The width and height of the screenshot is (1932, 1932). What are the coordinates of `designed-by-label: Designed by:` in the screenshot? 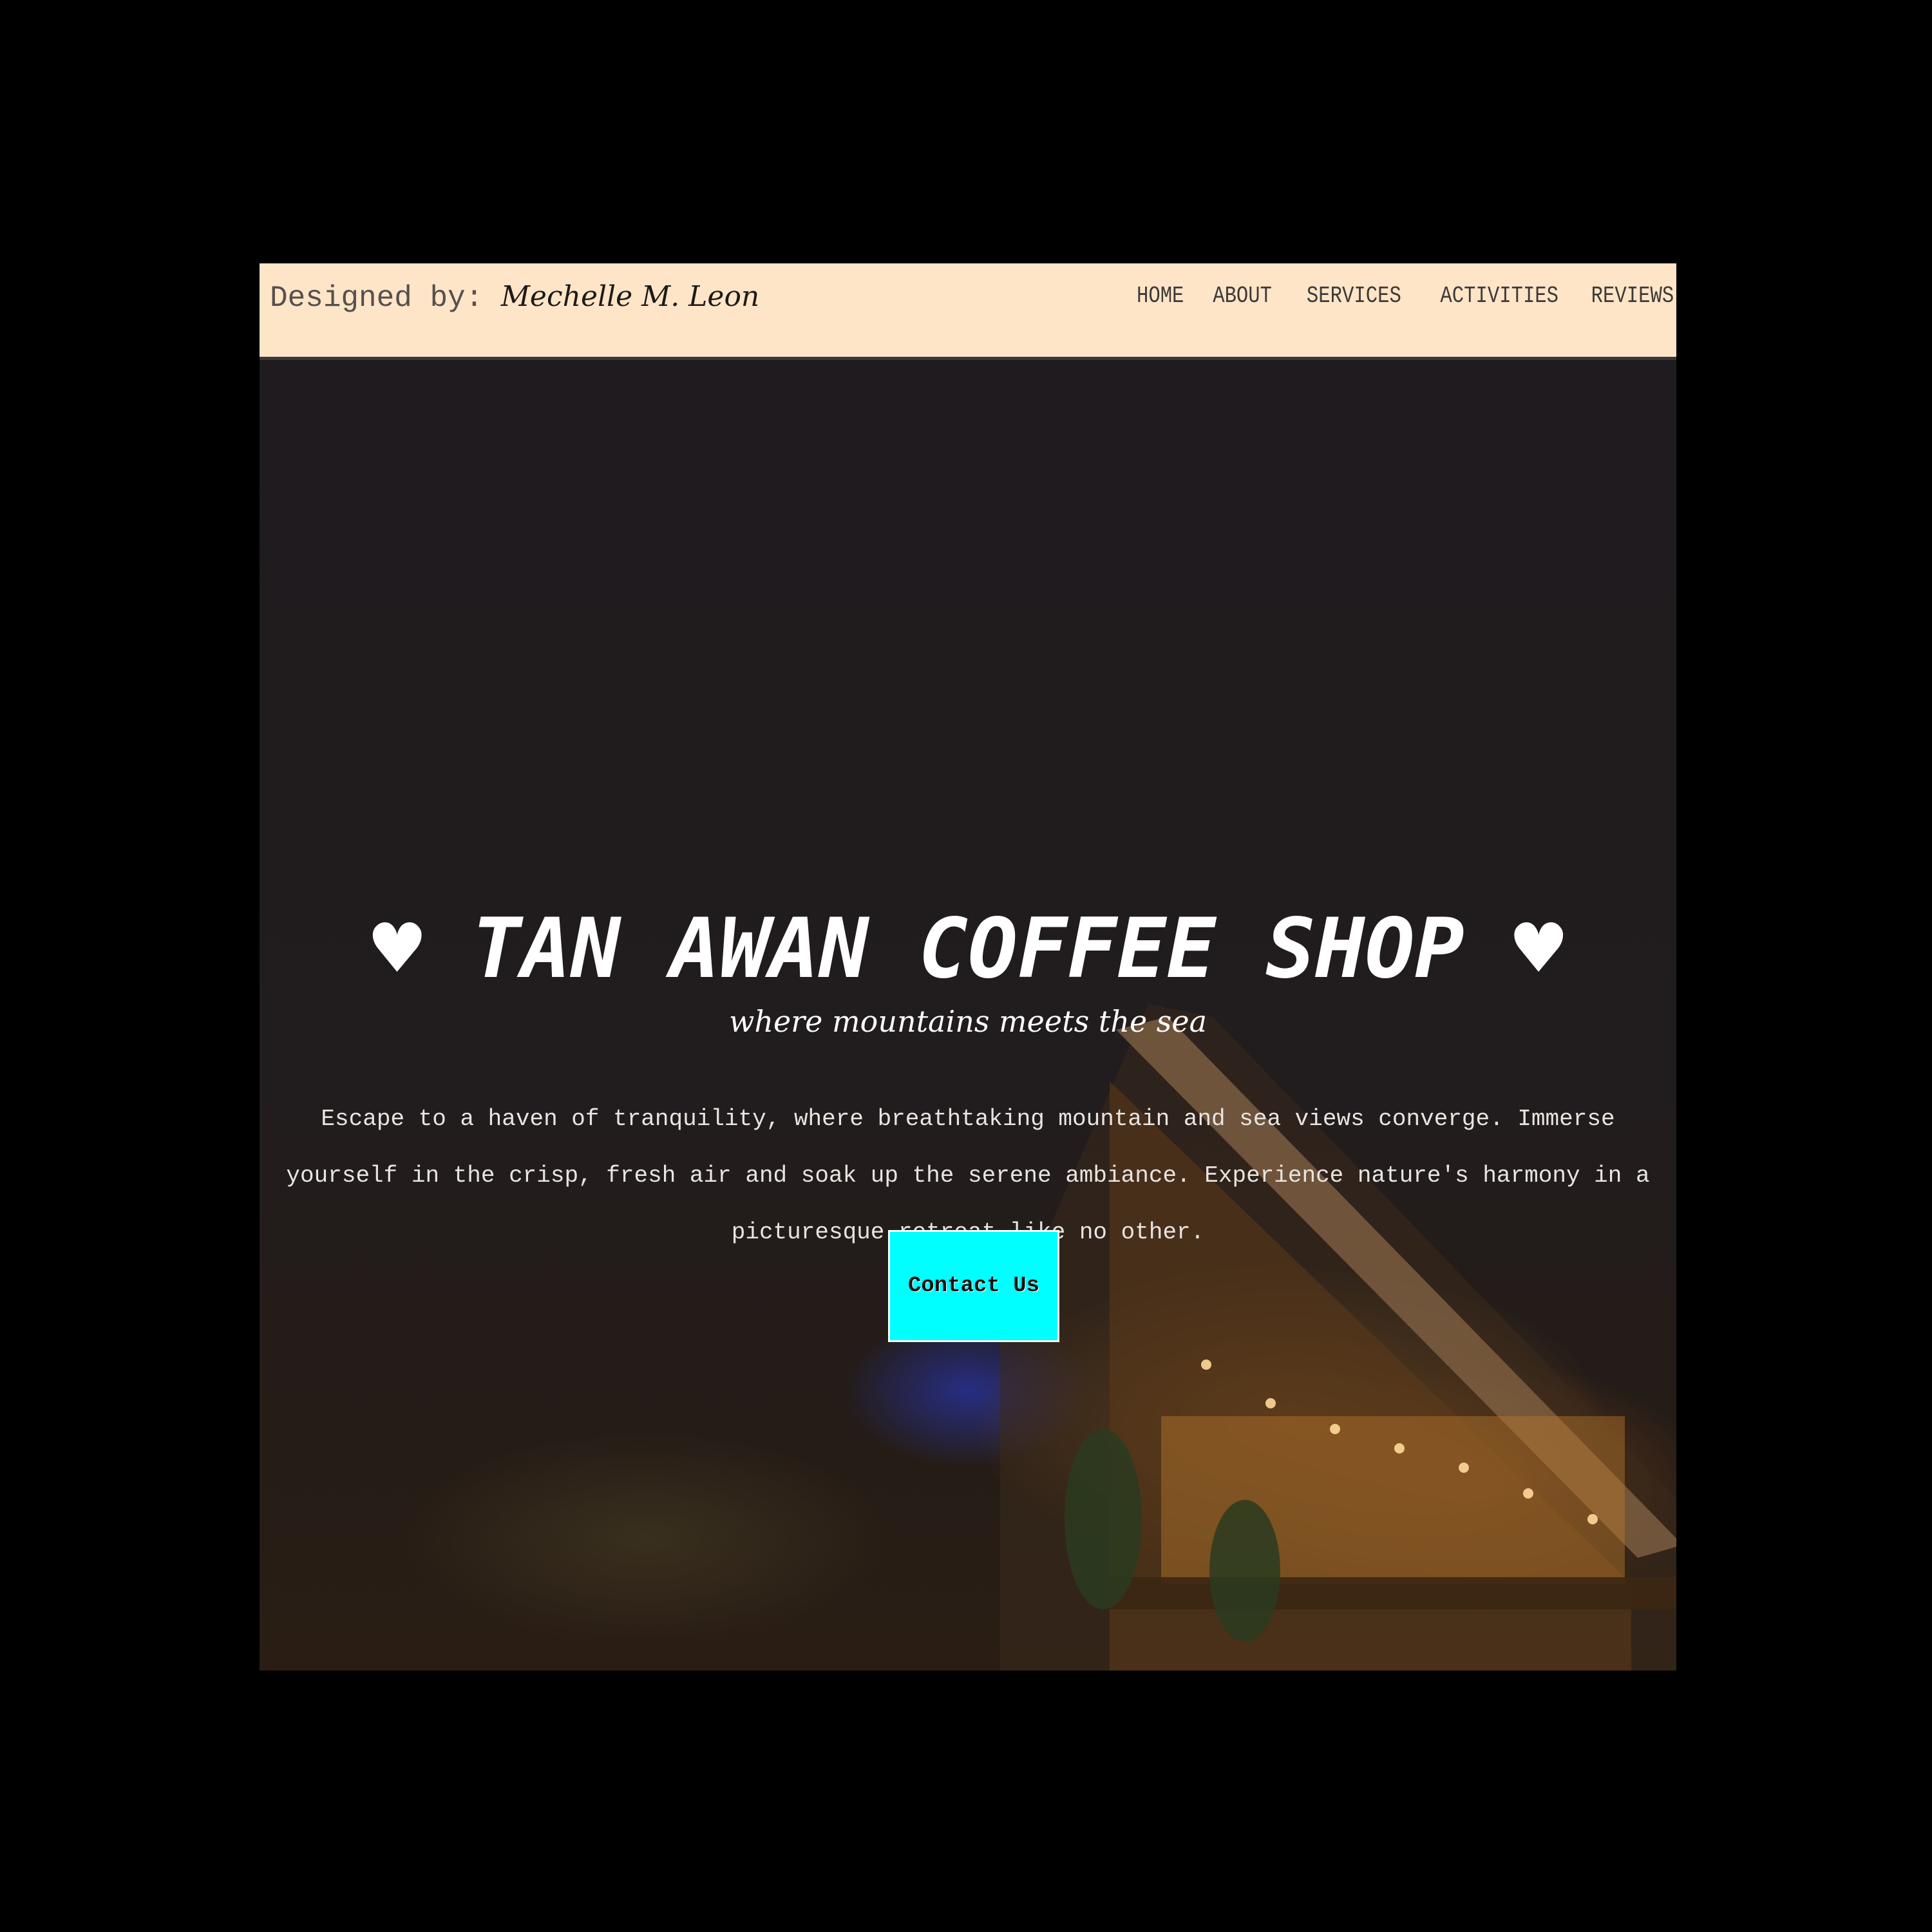 It's located at (377, 298).